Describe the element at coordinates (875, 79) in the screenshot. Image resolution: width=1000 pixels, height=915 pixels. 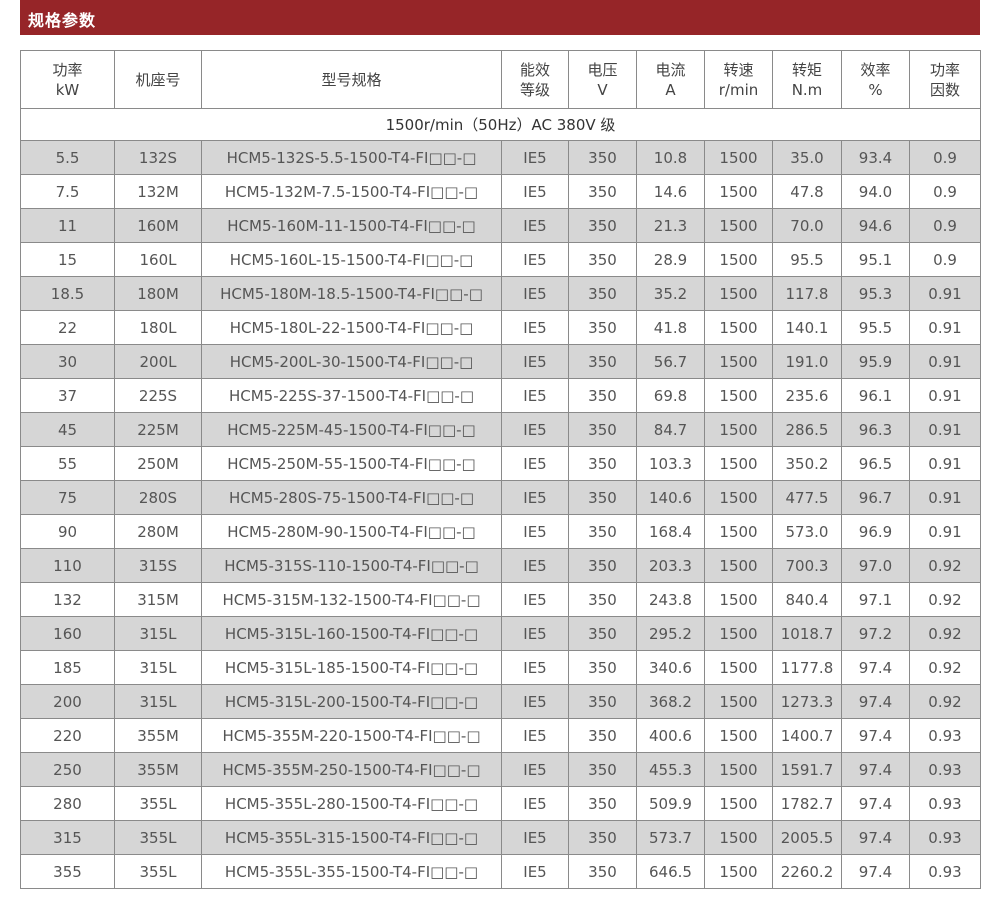
I see `header-efficiency: 效率%` at that location.